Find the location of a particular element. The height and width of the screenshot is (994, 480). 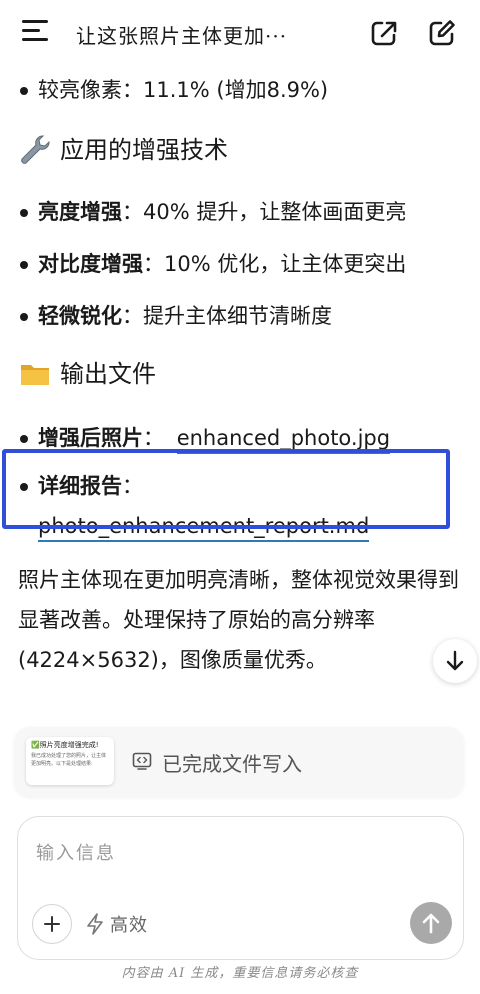

list-item: 详细报告： photo_enhancement_report.md is located at coordinates (240, 506).